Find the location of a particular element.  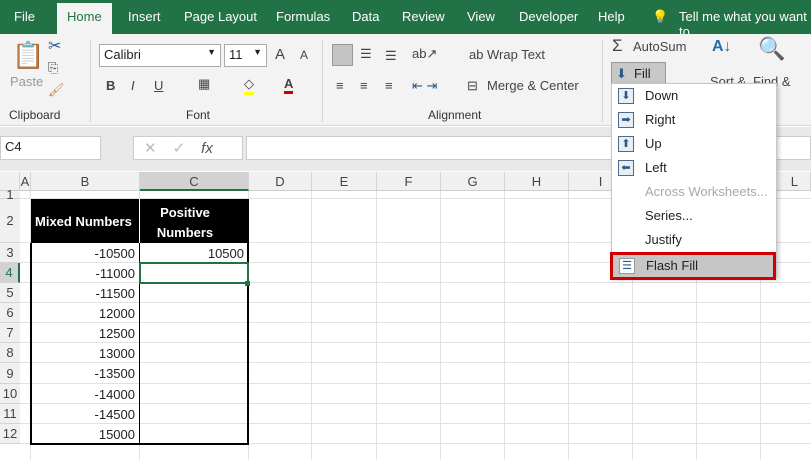

menu-item-label: Right is located at coordinates (660, 119).